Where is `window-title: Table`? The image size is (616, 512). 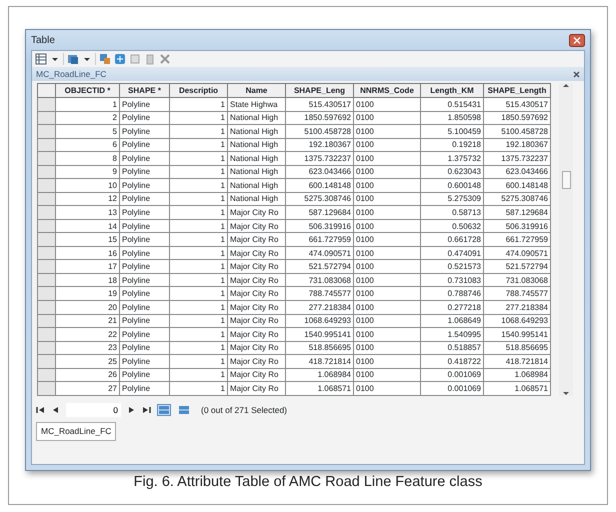
window-title: Table is located at coordinates (43, 41).